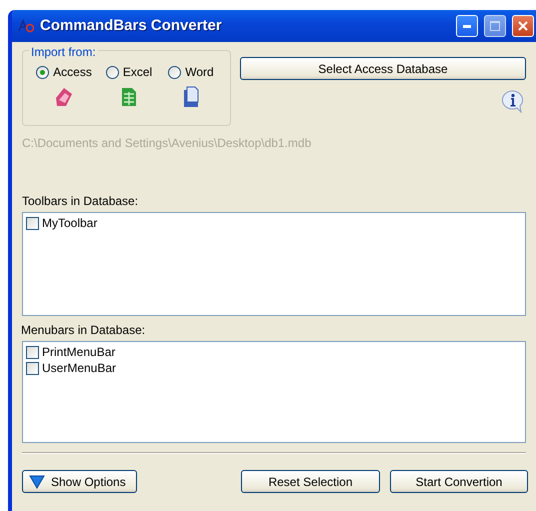 The width and height of the screenshot is (536, 511). Describe the element at coordinates (79, 368) in the screenshot. I see `list-item: UserMenuBar` at that location.